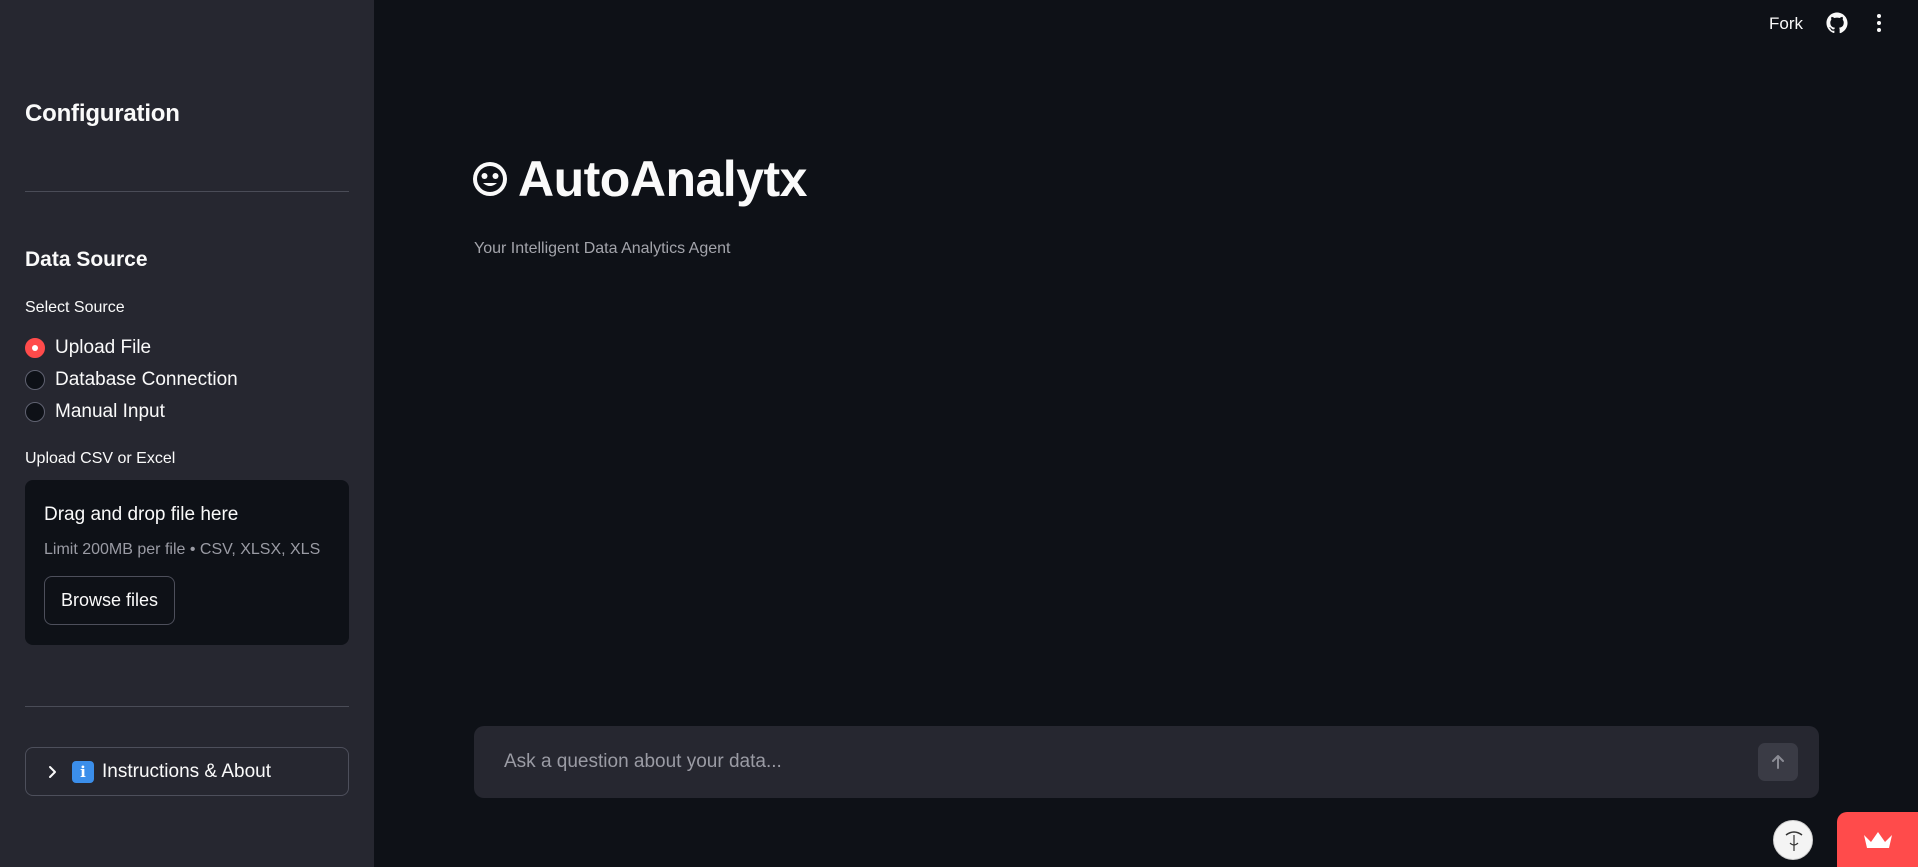  I want to click on avatar-sketch-icon, so click(1794, 841).